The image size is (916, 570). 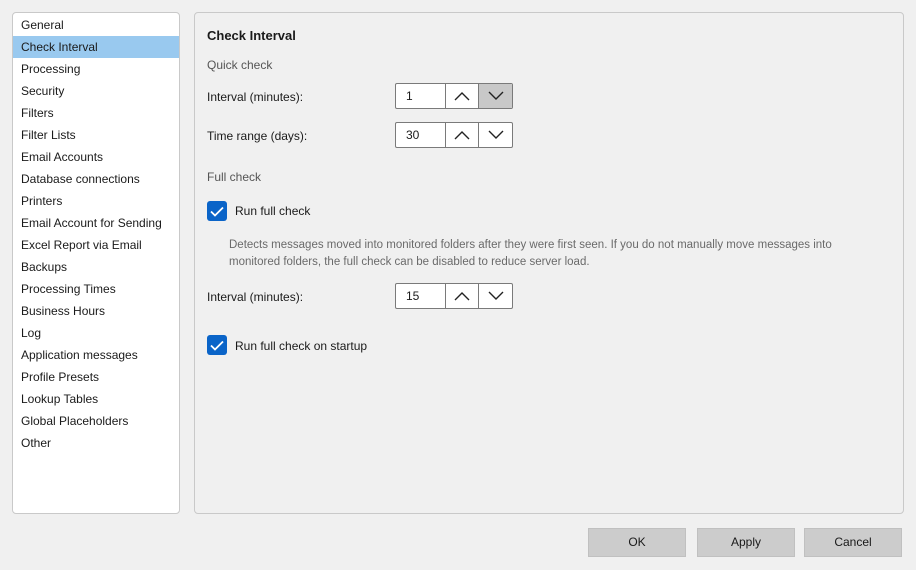 I want to click on sidebar-item-processing-times: Processing Times, so click(x=96, y=289).